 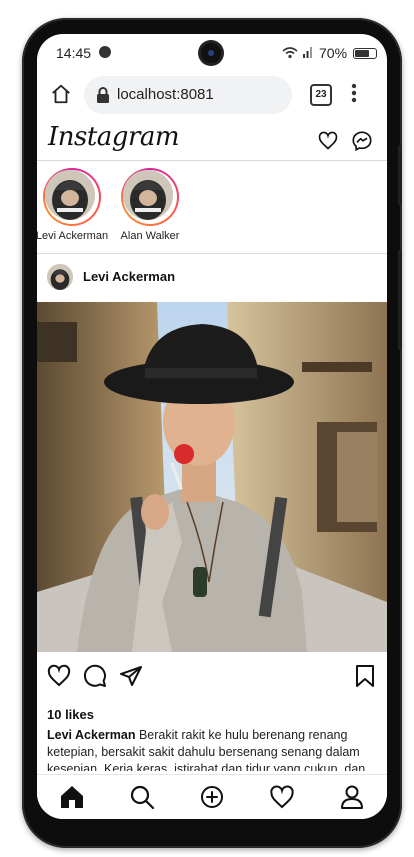 What do you see at coordinates (74, 53) in the screenshot?
I see `status-time: 14:45` at bounding box center [74, 53].